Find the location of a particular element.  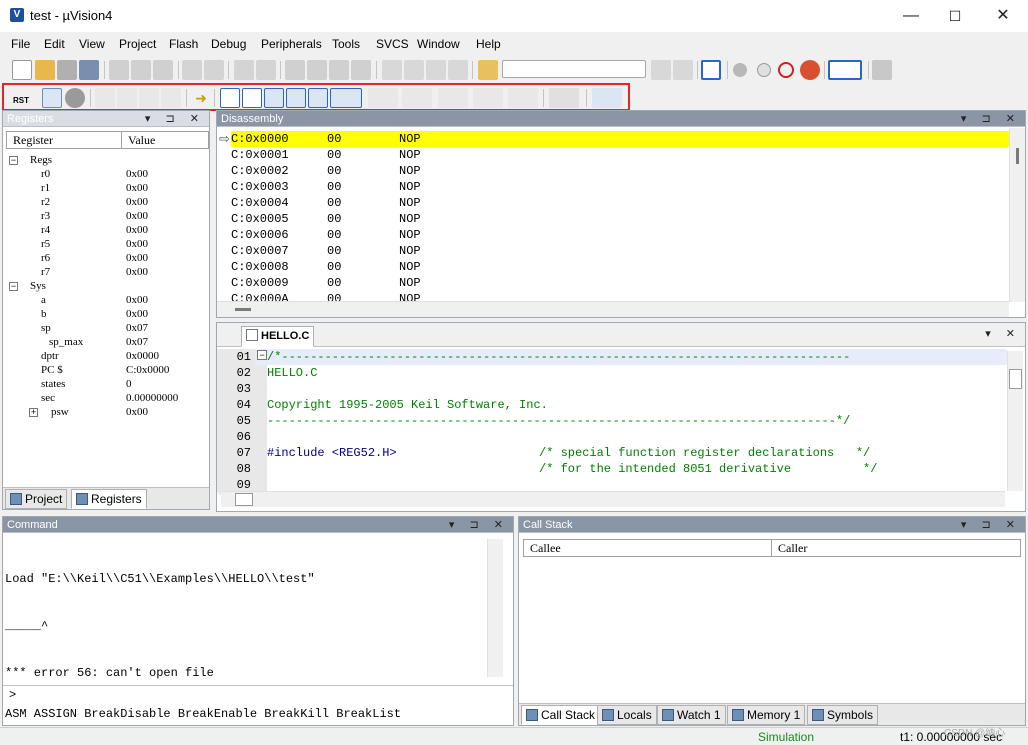

menu-peripherals: Peripherals is located at coordinates (291, 44).